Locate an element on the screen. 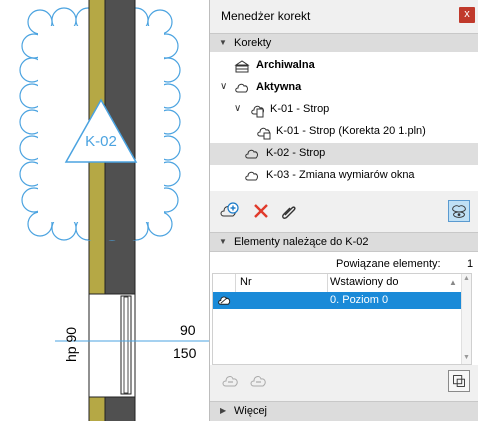 Image resolution: width=478 pixels, height=421 pixels. section-header-elementy: ▼ Elementy należące do K-02 is located at coordinates (344, 242).